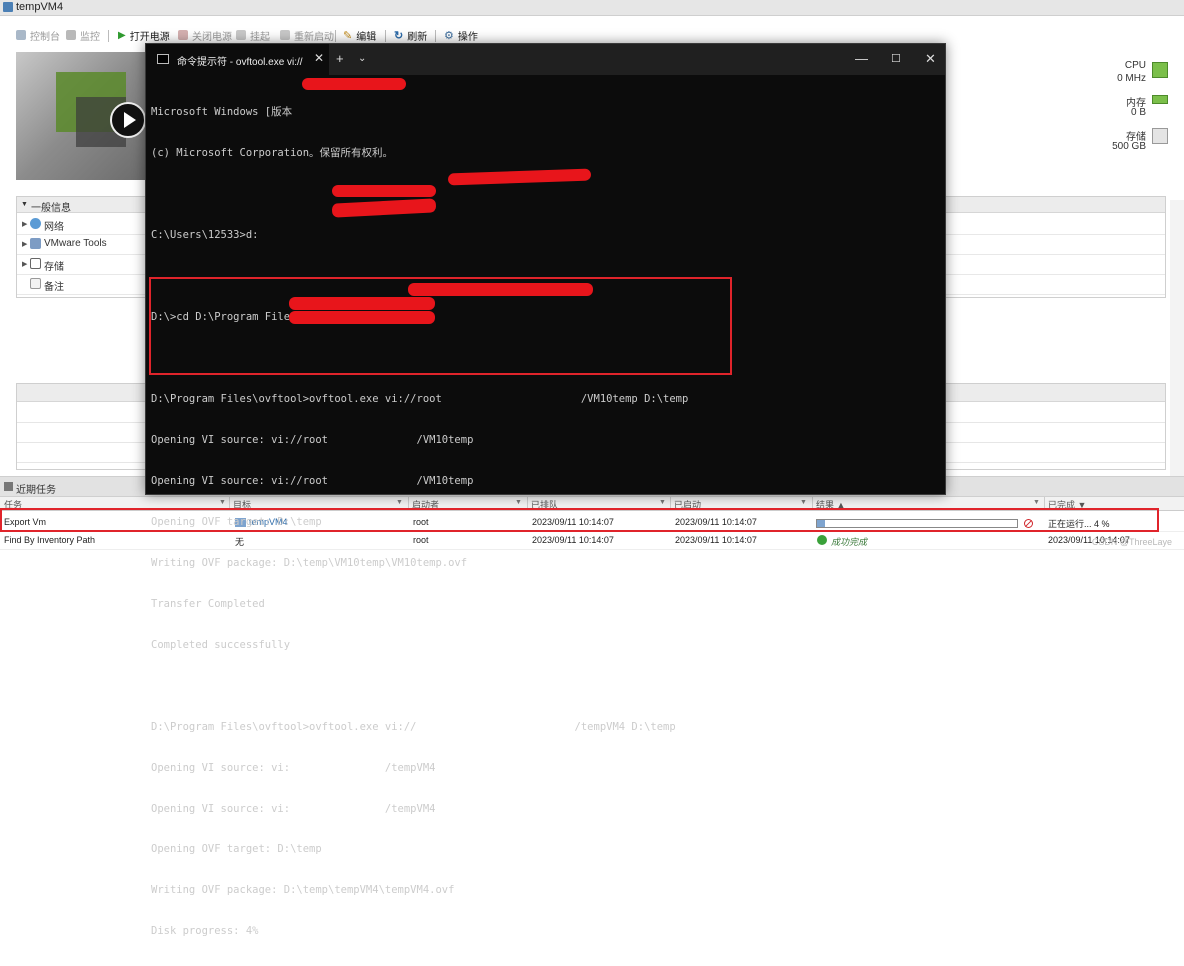  What do you see at coordinates (205, 35) in the screenshot?
I see `power-off-button: 关闭电源` at bounding box center [205, 35].